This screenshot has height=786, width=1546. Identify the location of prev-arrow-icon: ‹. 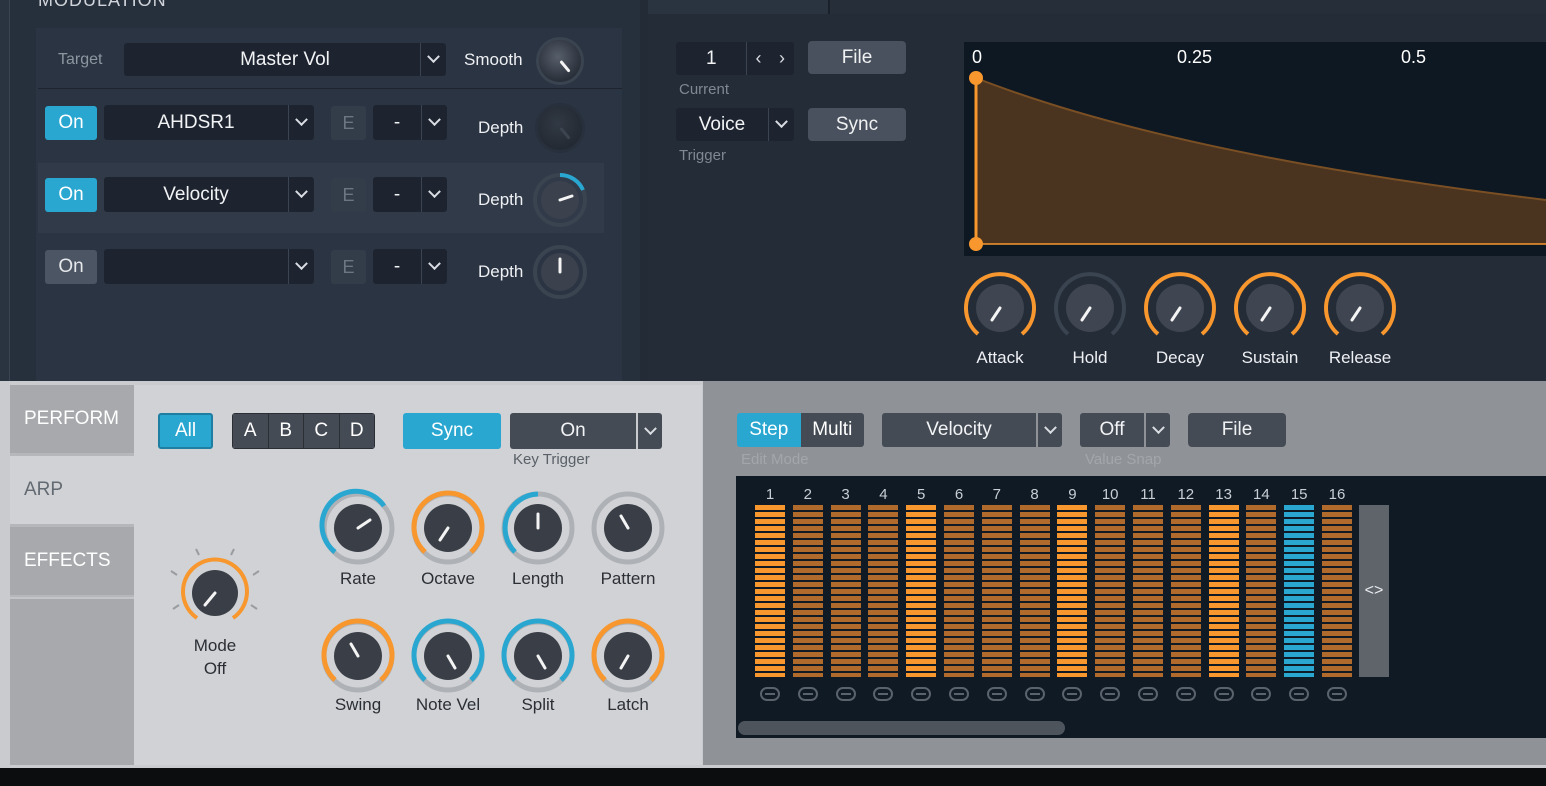
(758, 58).